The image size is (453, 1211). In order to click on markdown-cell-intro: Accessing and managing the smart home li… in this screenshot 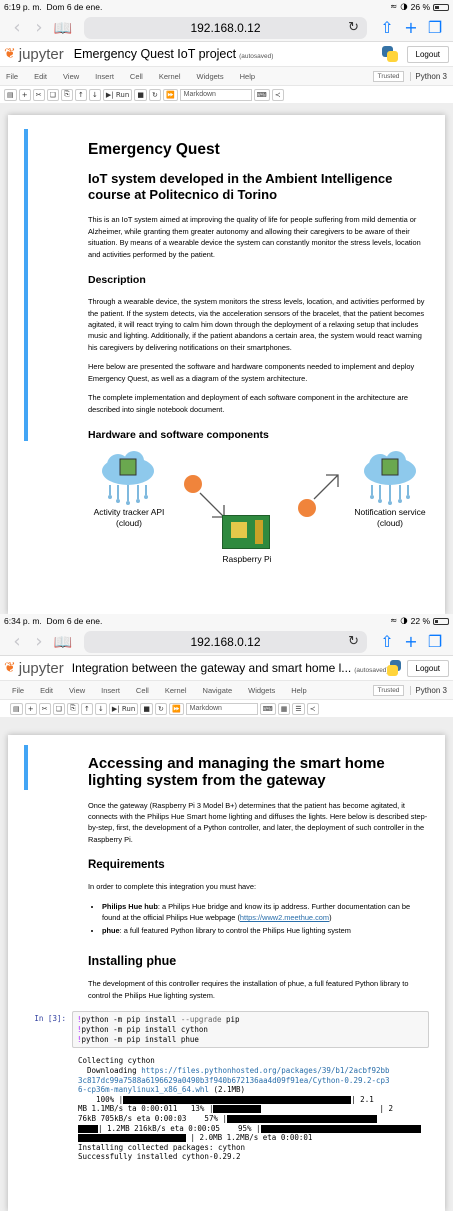, I will do `click(234, 767)`.